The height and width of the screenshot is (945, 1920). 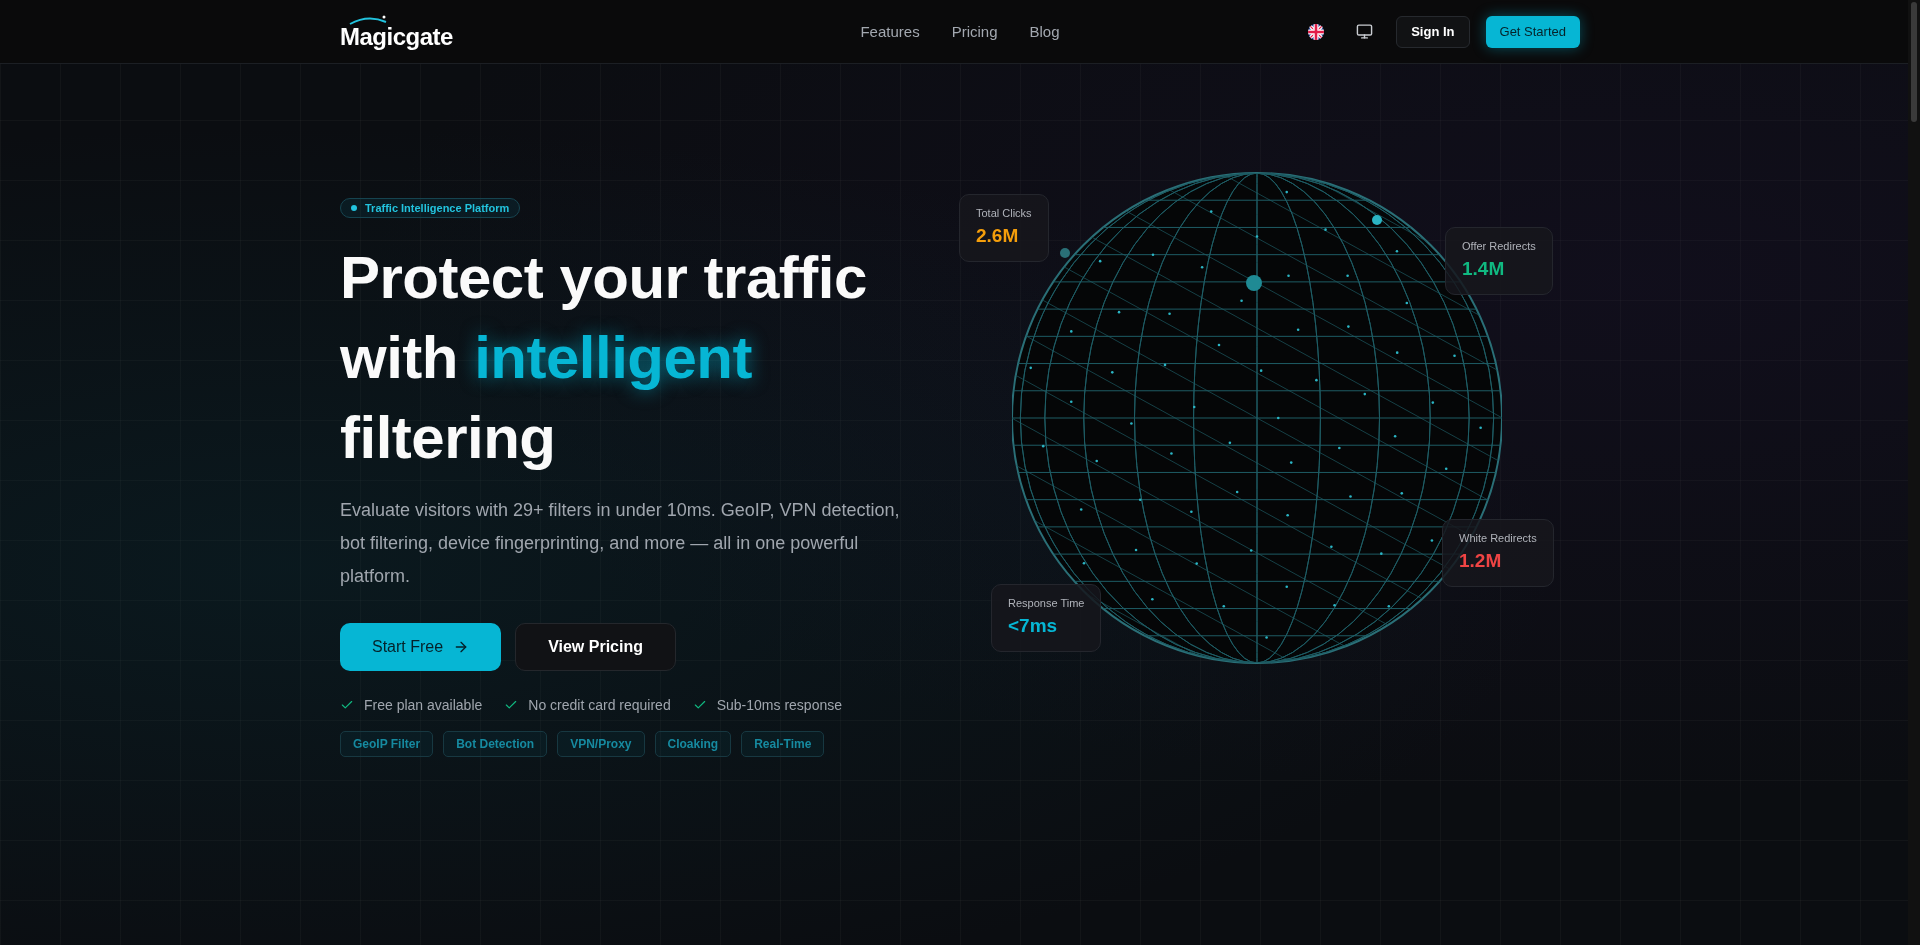 What do you see at coordinates (1498, 538) in the screenshot?
I see `stat-label: White Redirects` at bounding box center [1498, 538].